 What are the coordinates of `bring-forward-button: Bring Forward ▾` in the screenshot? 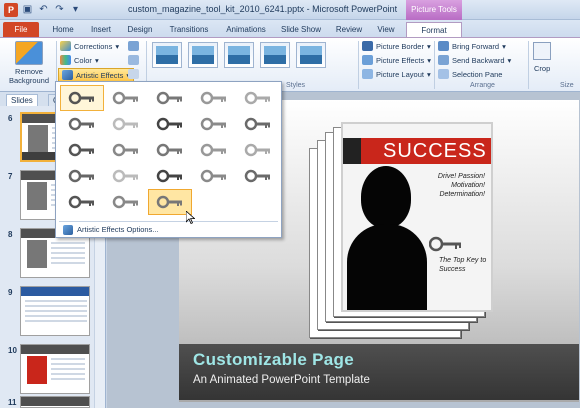 It's located at (472, 46).